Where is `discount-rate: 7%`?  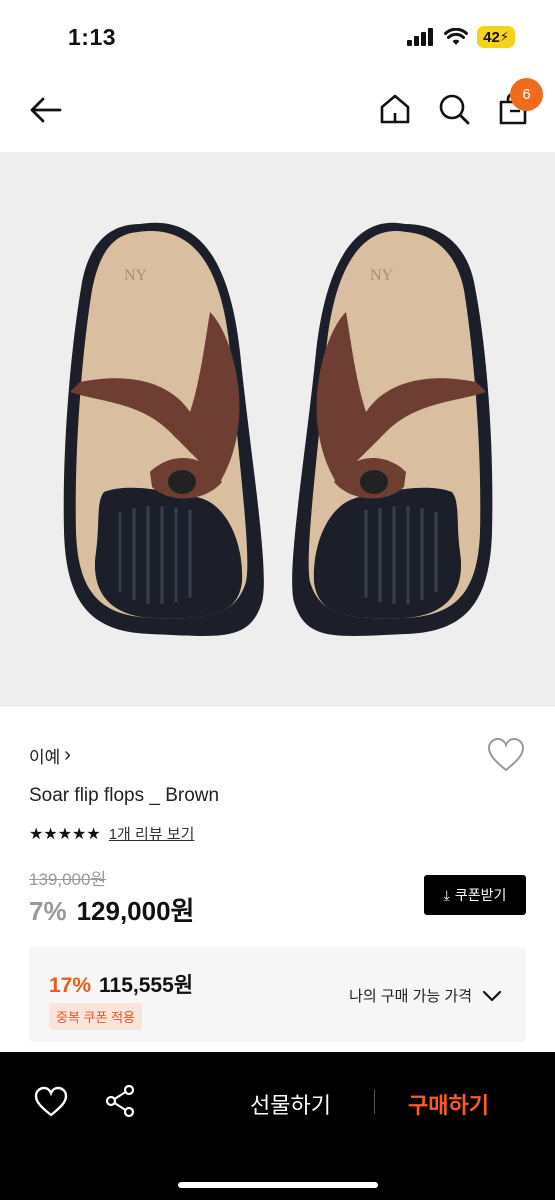
discount-rate: 7% is located at coordinates (48, 911).